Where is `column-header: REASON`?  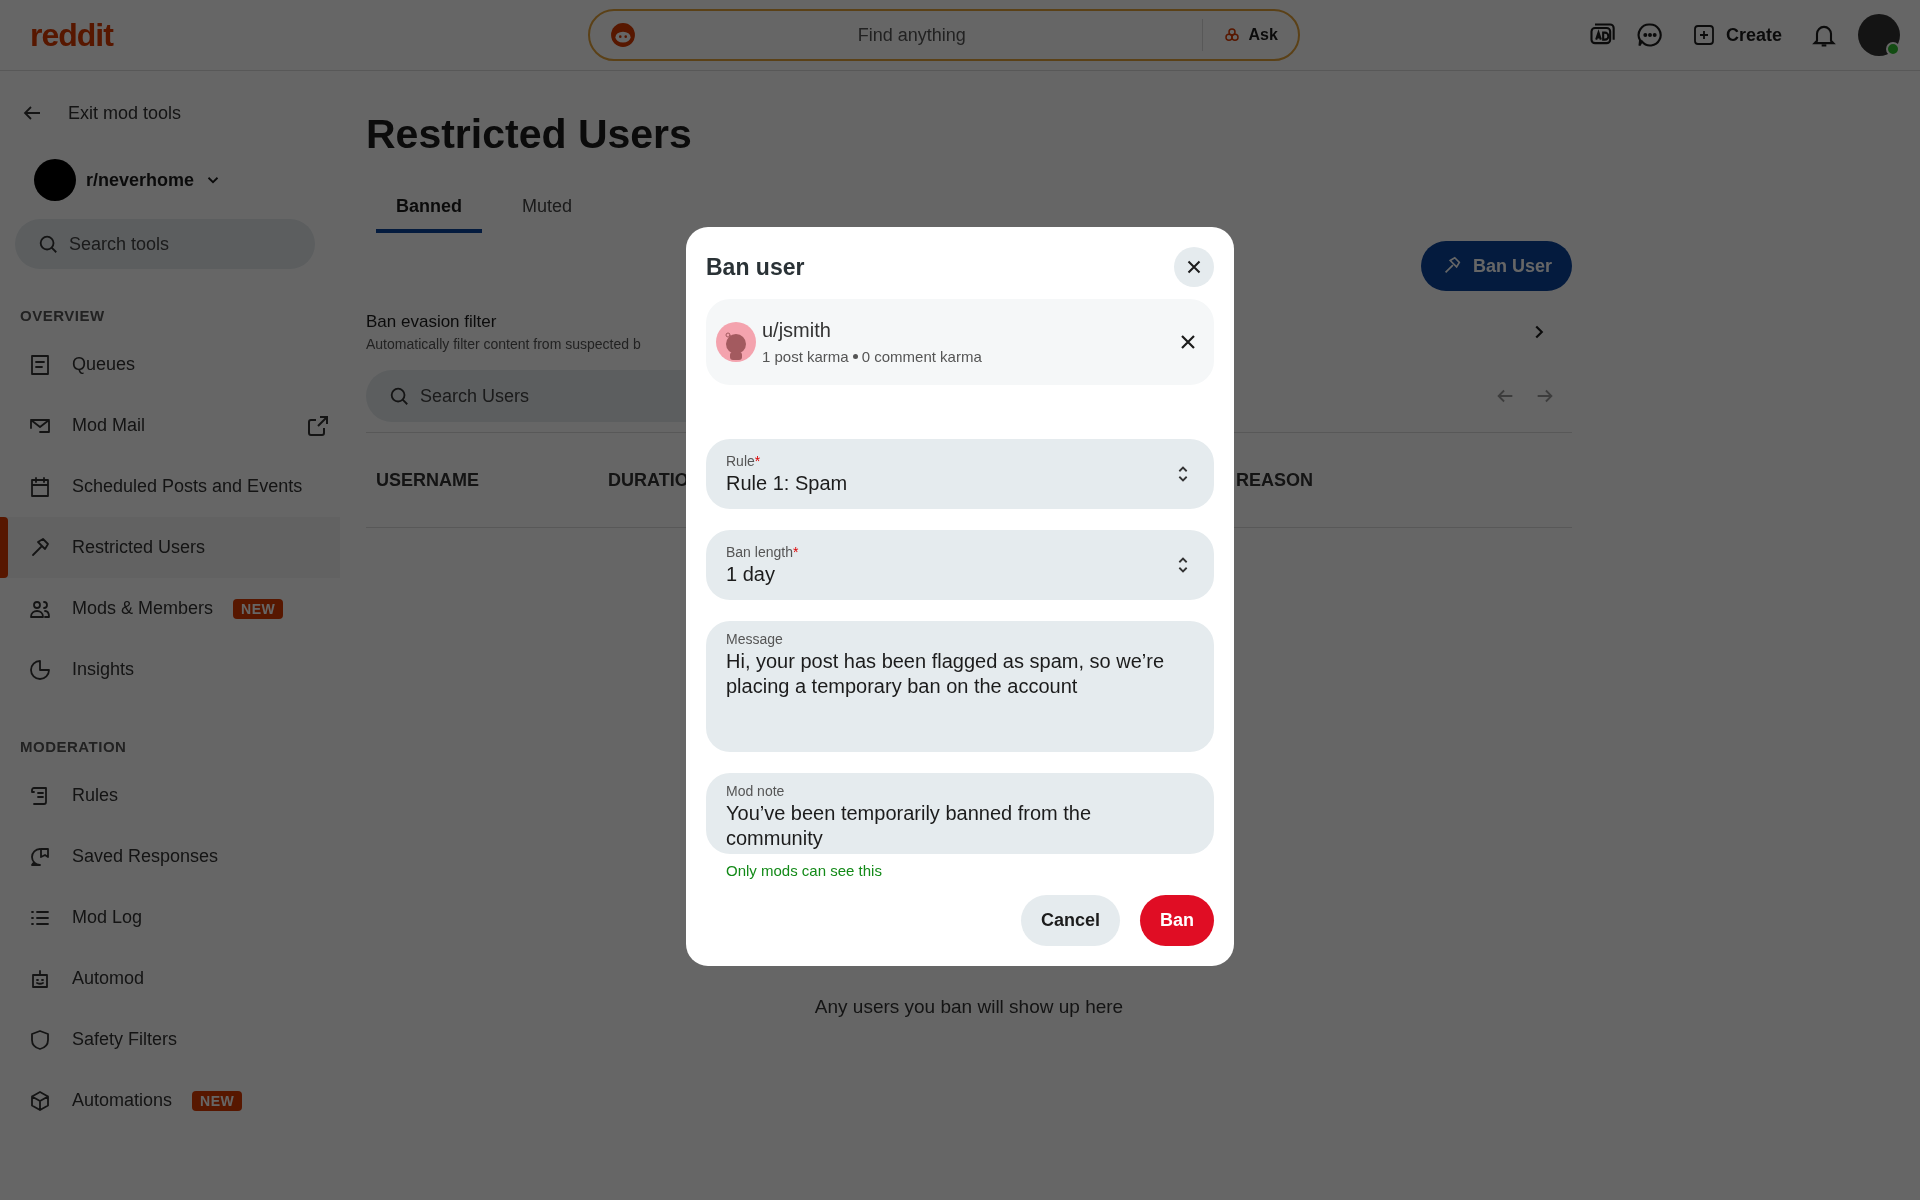 column-header: REASON is located at coordinates (1274, 479).